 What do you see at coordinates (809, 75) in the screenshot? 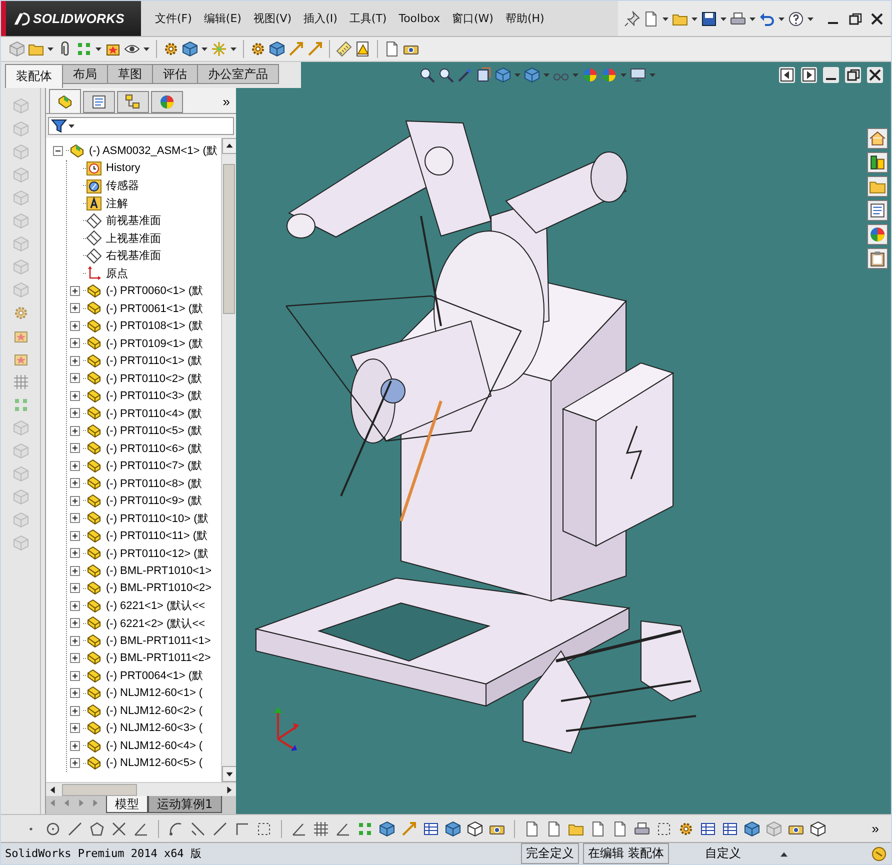
I see `next-pane-icon` at bounding box center [809, 75].